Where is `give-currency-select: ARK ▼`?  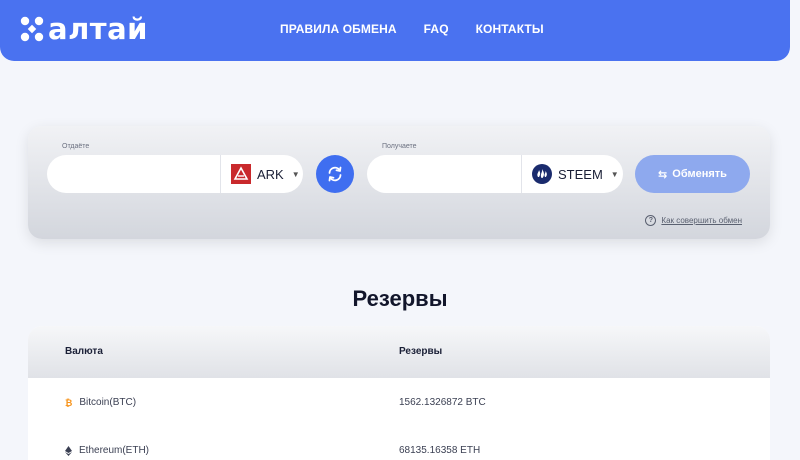
give-currency-select: ARK ▼ is located at coordinates (265, 174).